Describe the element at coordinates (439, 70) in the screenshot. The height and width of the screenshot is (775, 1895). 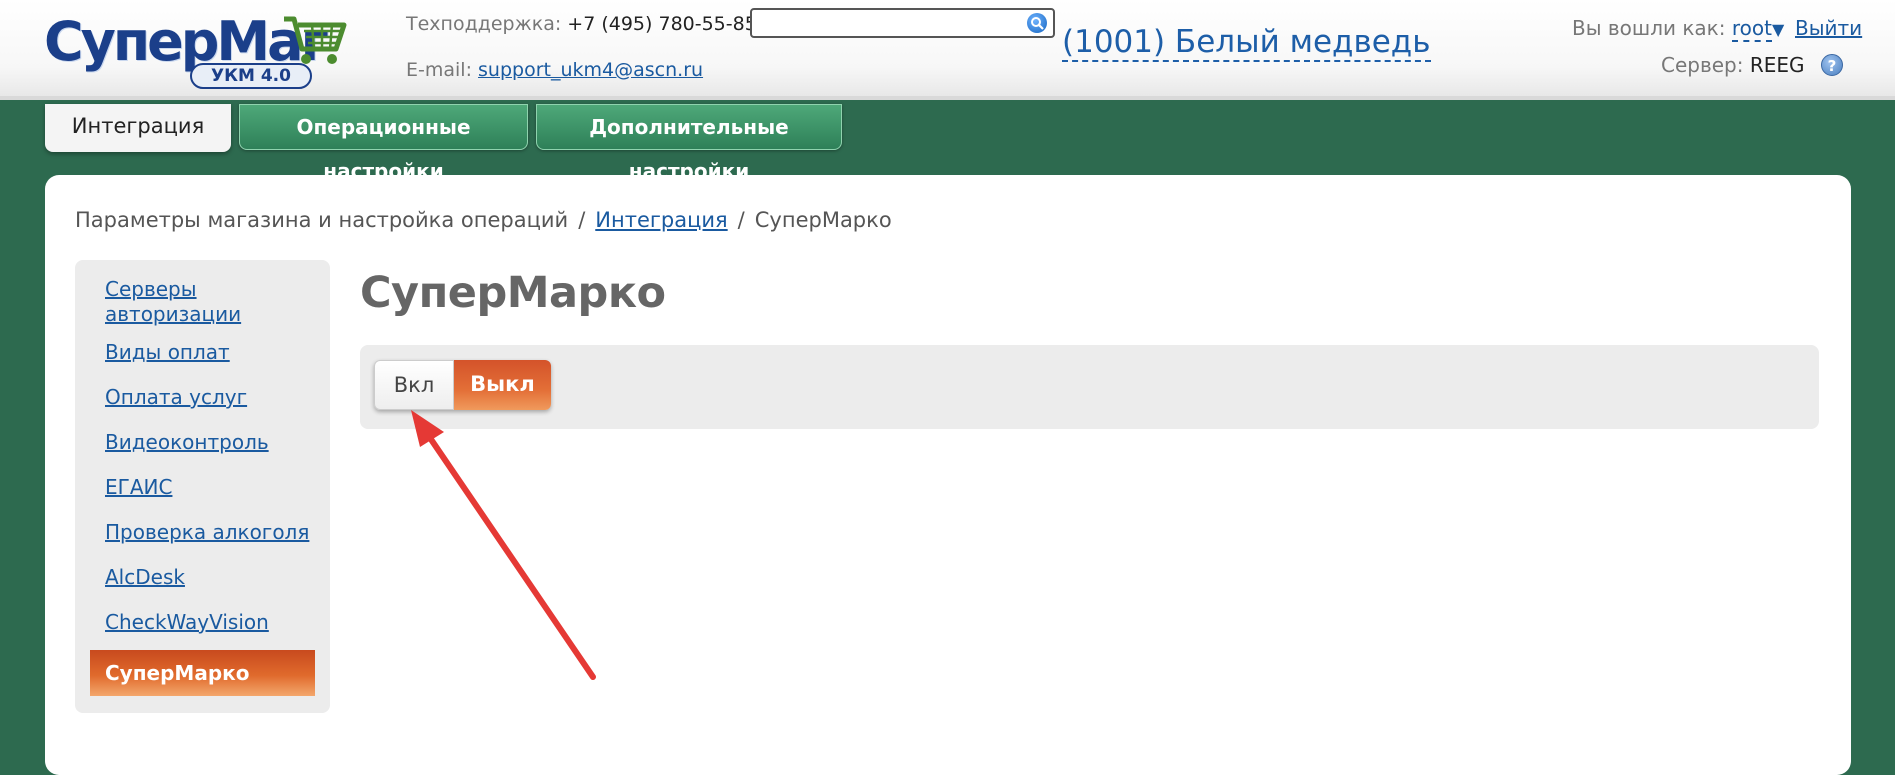
I see `email-label: E-mail:` at that location.